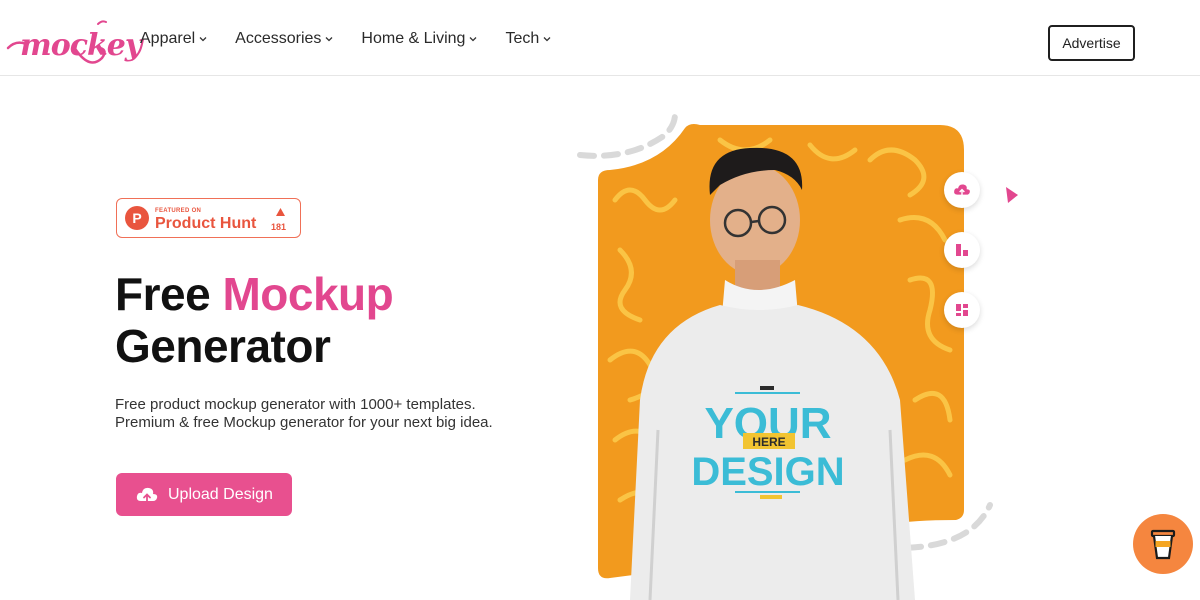  I want to click on upload-design-button: Upload Design, so click(204, 494).